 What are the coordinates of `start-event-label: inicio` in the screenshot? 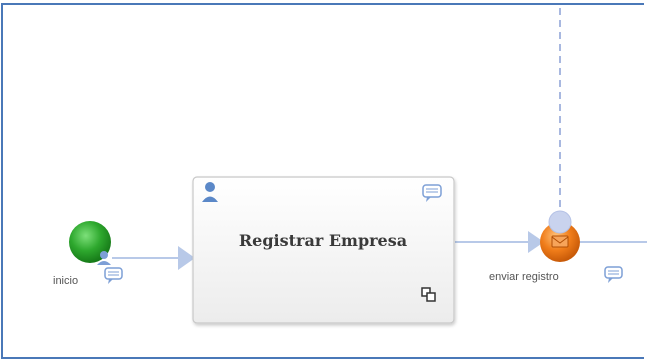 It's located at (65, 281).